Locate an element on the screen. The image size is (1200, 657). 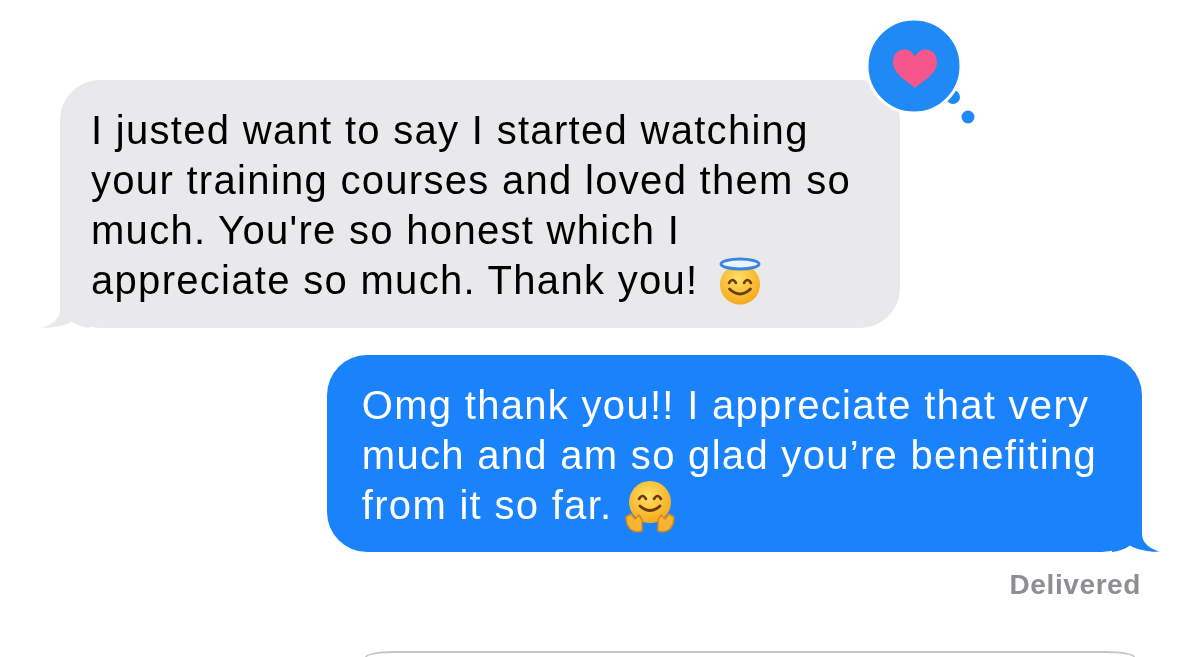
message-input-field is located at coordinates (750, 654).